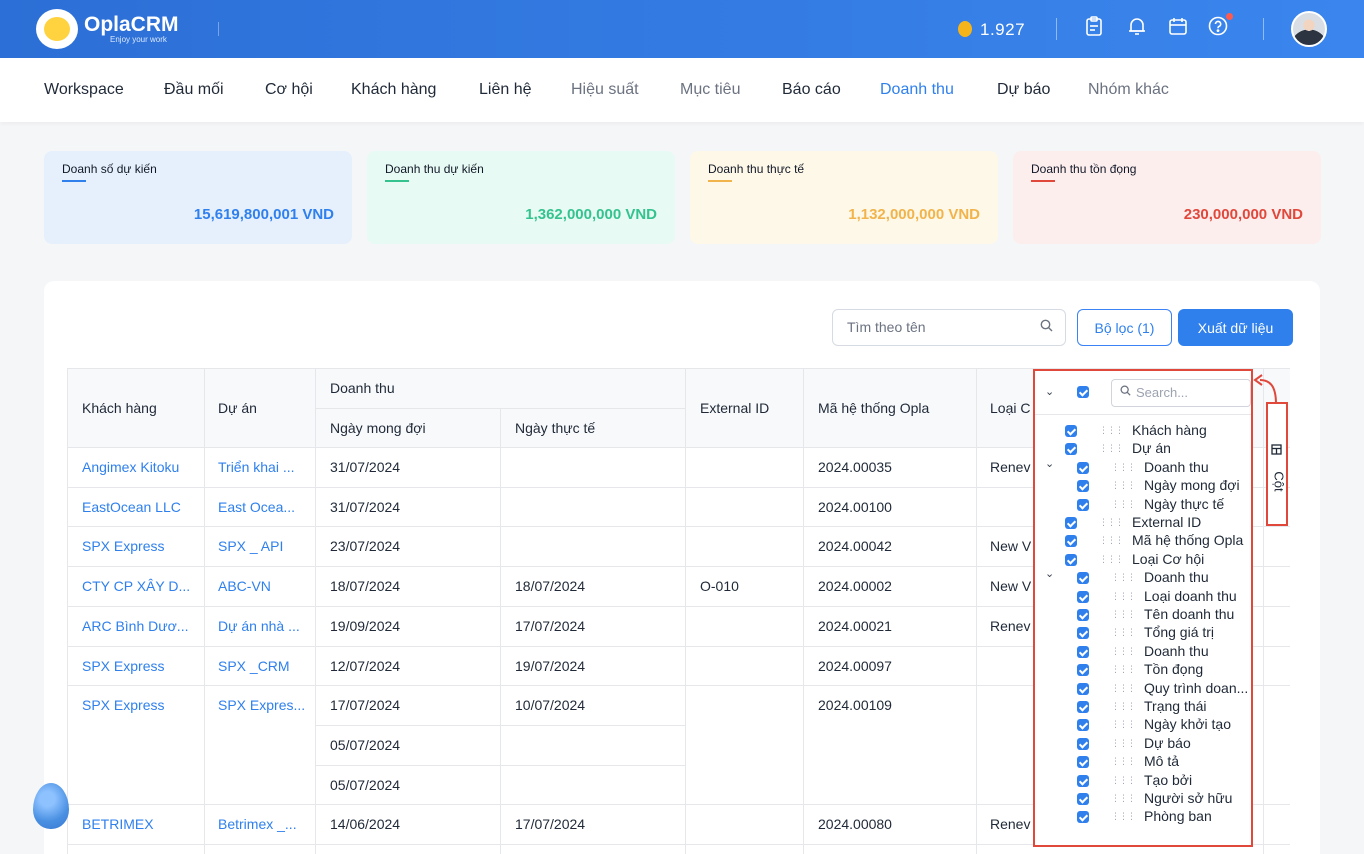 Image resolution: width=1364 pixels, height=854 pixels. I want to click on column-option-label: Mô tả, so click(1161, 761).